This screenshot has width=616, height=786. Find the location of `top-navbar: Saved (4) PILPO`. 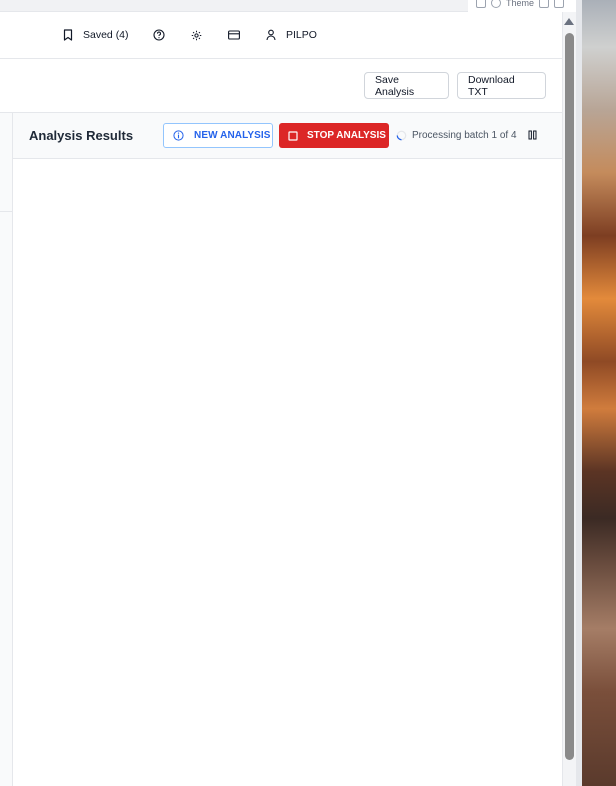

top-navbar: Saved (4) PILPO is located at coordinates (281, 35).